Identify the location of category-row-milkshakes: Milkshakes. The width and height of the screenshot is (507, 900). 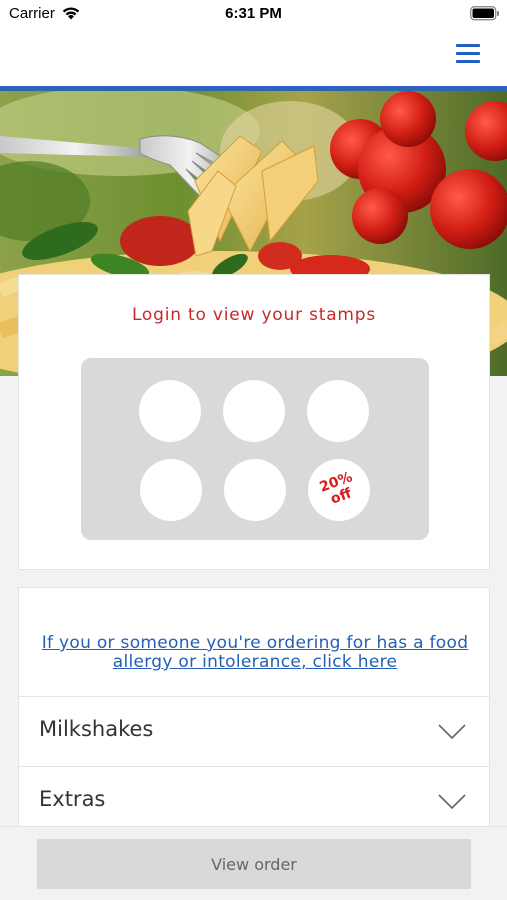
(254, 731).